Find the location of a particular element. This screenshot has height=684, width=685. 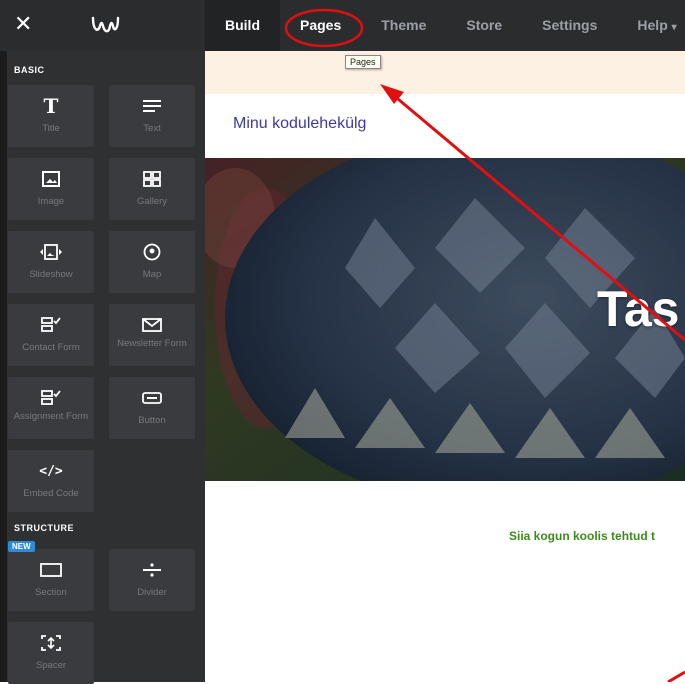

assignment-form-icon is located at coordinates (51, 398).